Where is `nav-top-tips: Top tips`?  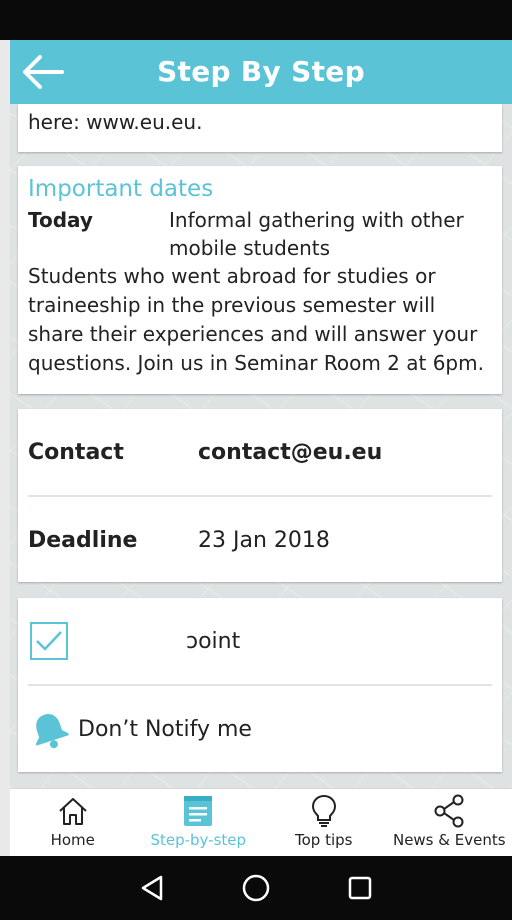
nav-top-tips: Top tips is located at coordinates (324, 822).